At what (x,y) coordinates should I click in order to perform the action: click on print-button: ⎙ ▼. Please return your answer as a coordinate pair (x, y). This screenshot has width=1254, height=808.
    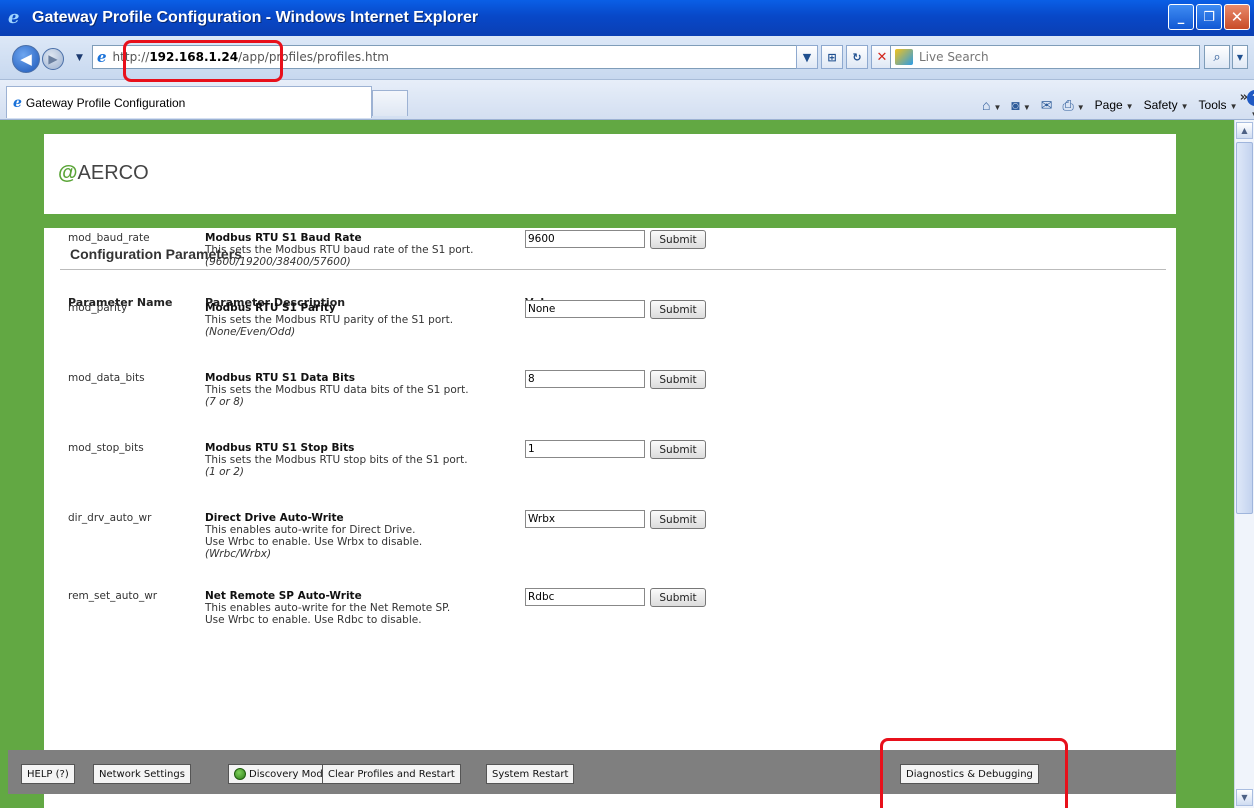
    Looking at the image, I should click on (1074, 105).